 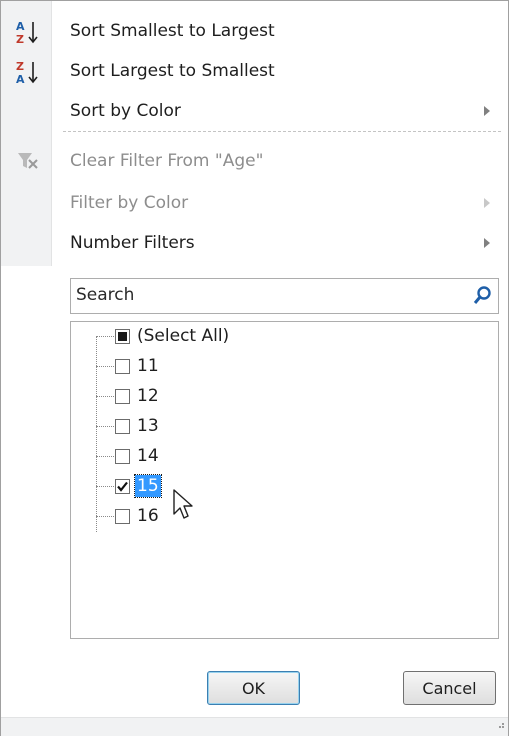 What do you see at coordinates (254, 203) in the screenshot?
I see `filter-by-color-item: Filter by Color` at bounding box center [254, 203].